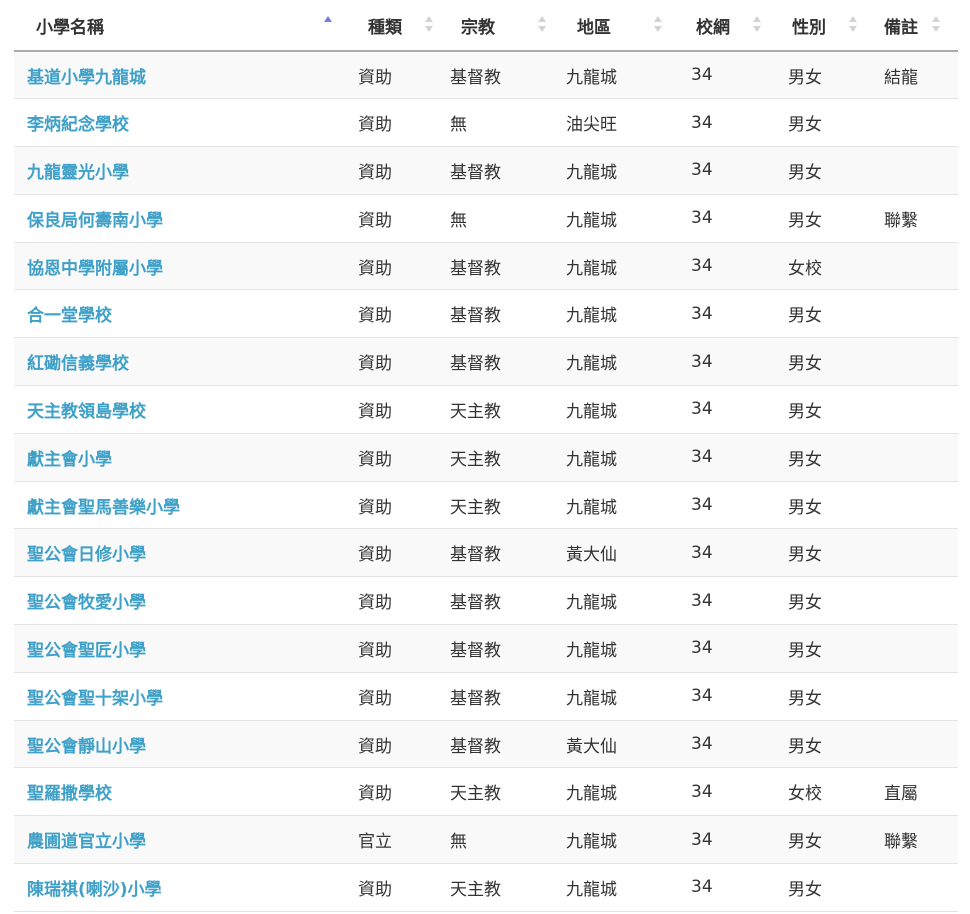 Image resolution: width=970 pixels, height=914 pixels. I want to click on table-row: 聖公會日修小學 資助 基督教 黃大仙 34 男女, so click(486, 553).